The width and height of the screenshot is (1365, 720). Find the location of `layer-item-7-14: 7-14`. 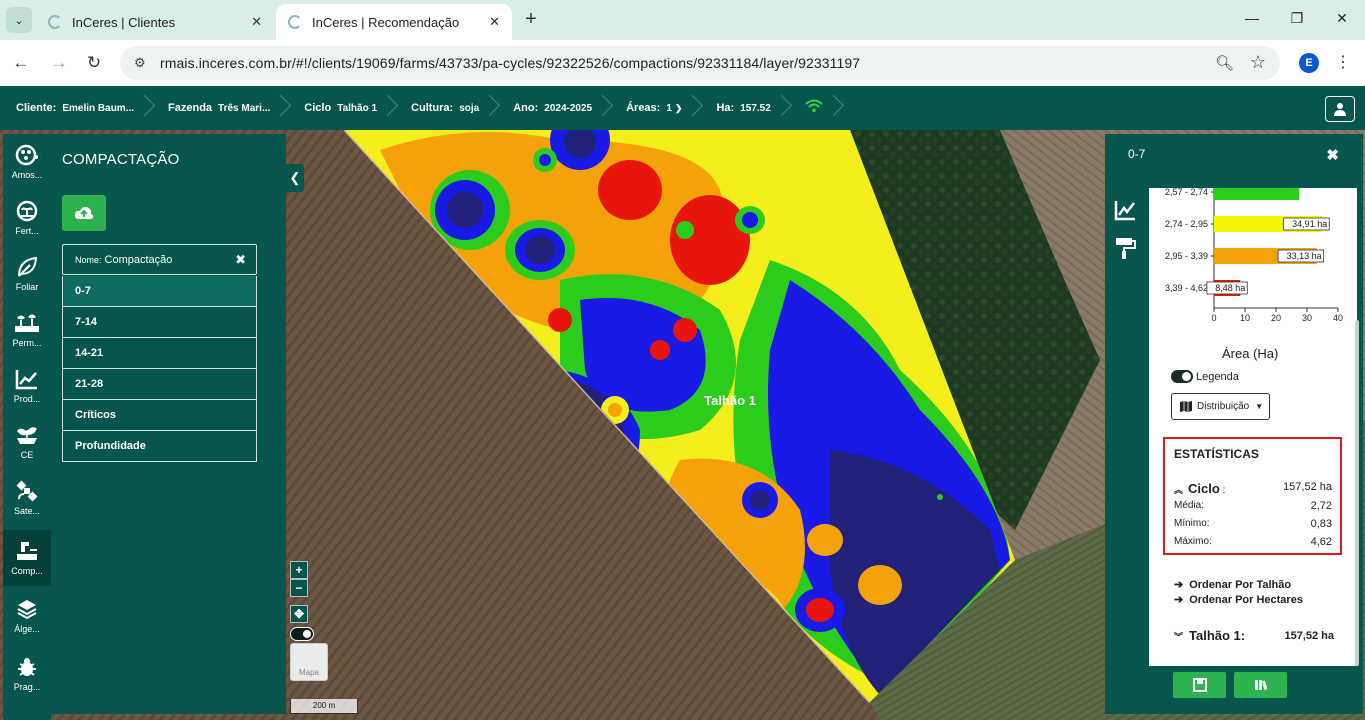

layer-item-7-14: 7-14 is located at coordinates (159, 322).